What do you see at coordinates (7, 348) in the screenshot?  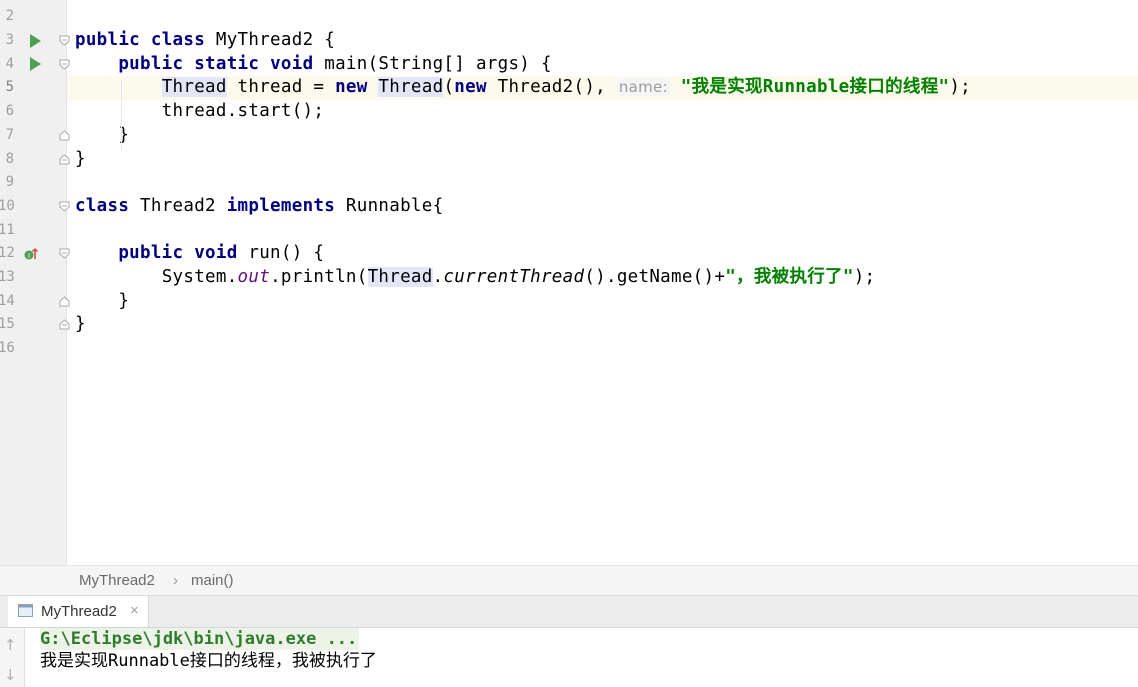 I see `line-number: 16` at bounding box center [7, 348].